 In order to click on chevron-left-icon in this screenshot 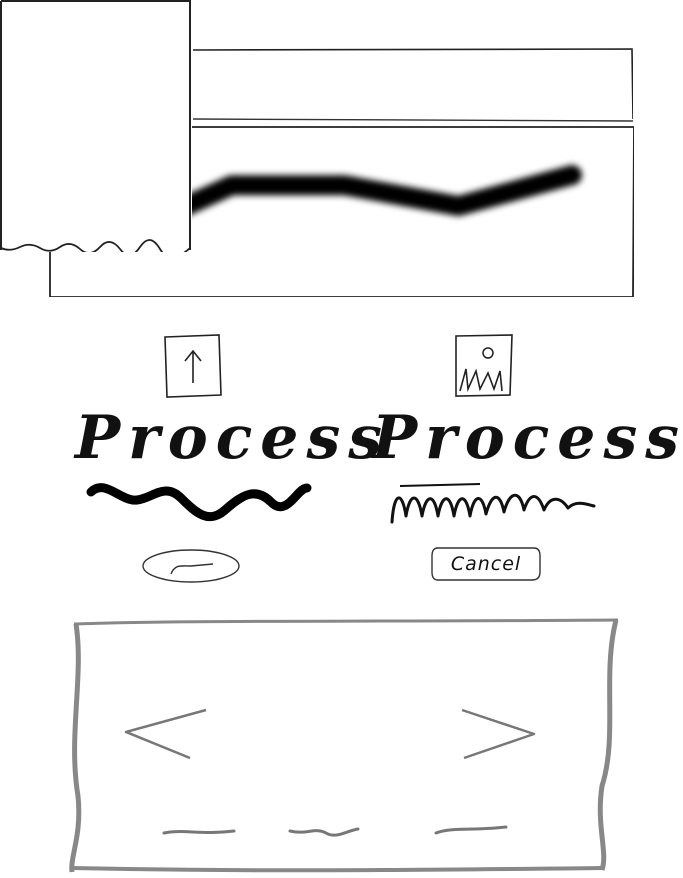, I will do `click(165, 736)`.